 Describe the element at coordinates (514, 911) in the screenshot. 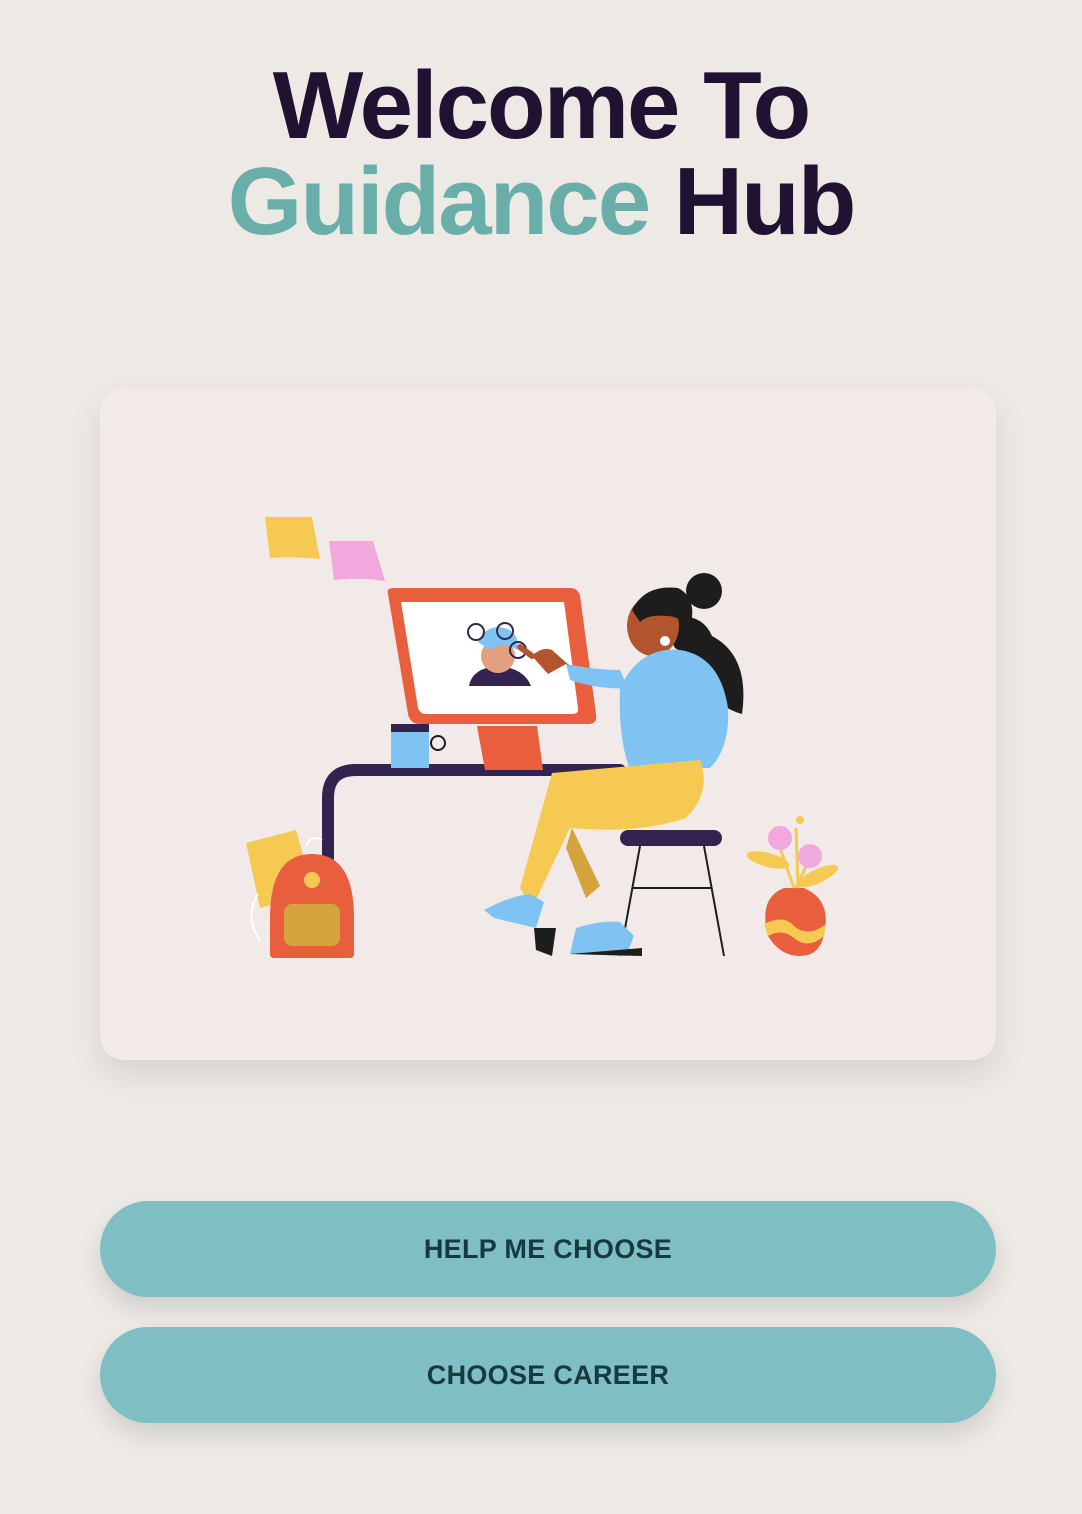

I see `shoe-left` at that location.